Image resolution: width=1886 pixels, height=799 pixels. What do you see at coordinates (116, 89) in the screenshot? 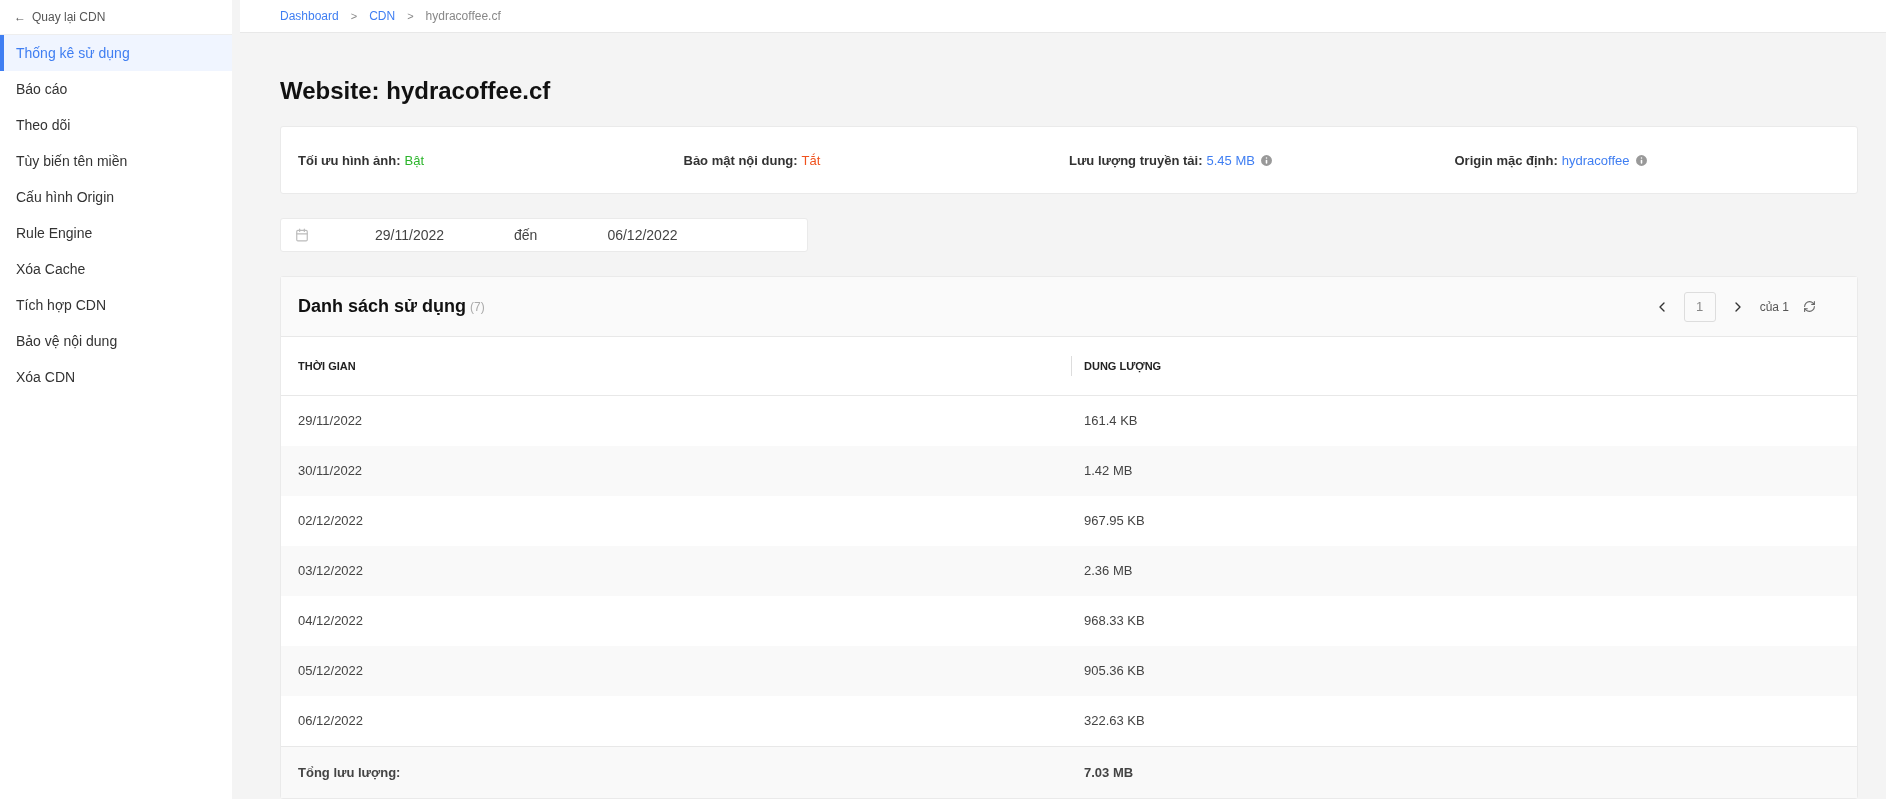
I see `sidebar-item: Báo cáo` at bounding box center [116, 89].